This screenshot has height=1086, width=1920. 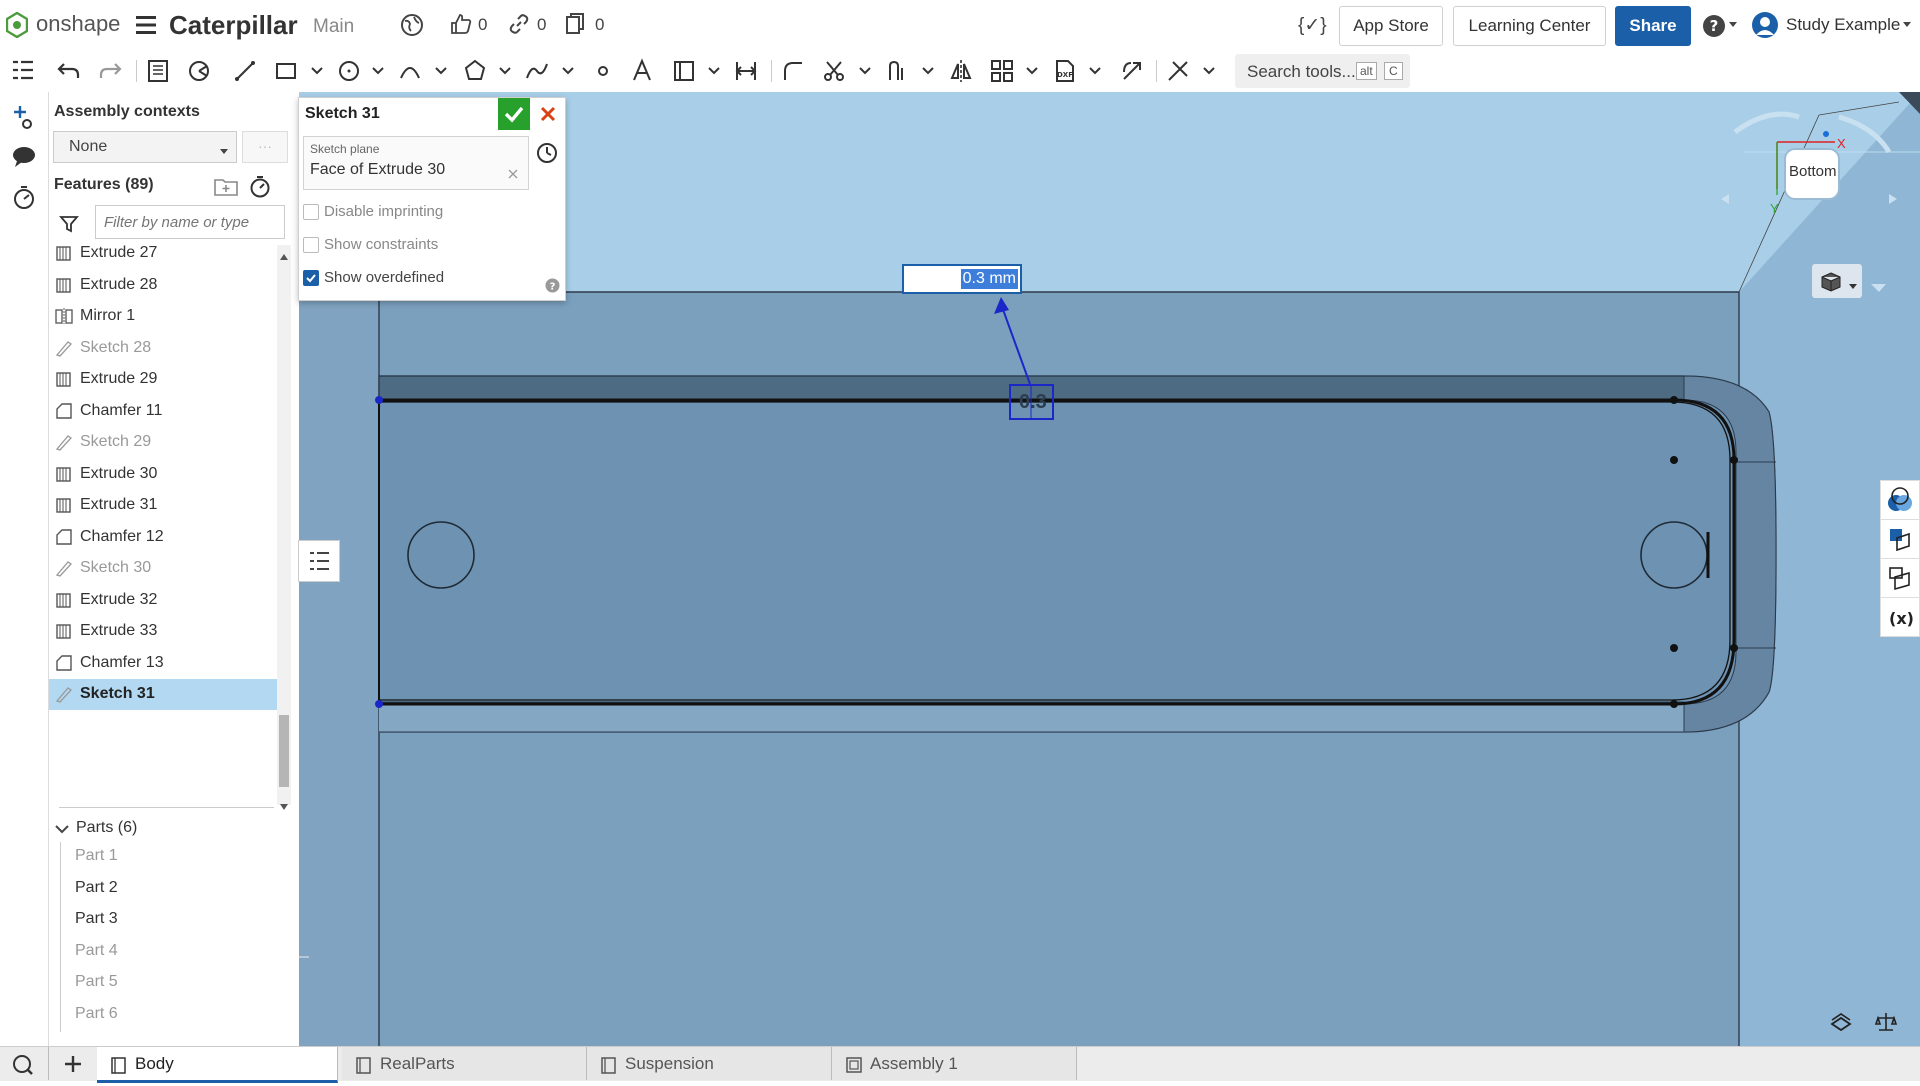 What do you see at coordinates (412, 25) in the screenshot?
I see `globe-icon` at bounding box center [412, 25].